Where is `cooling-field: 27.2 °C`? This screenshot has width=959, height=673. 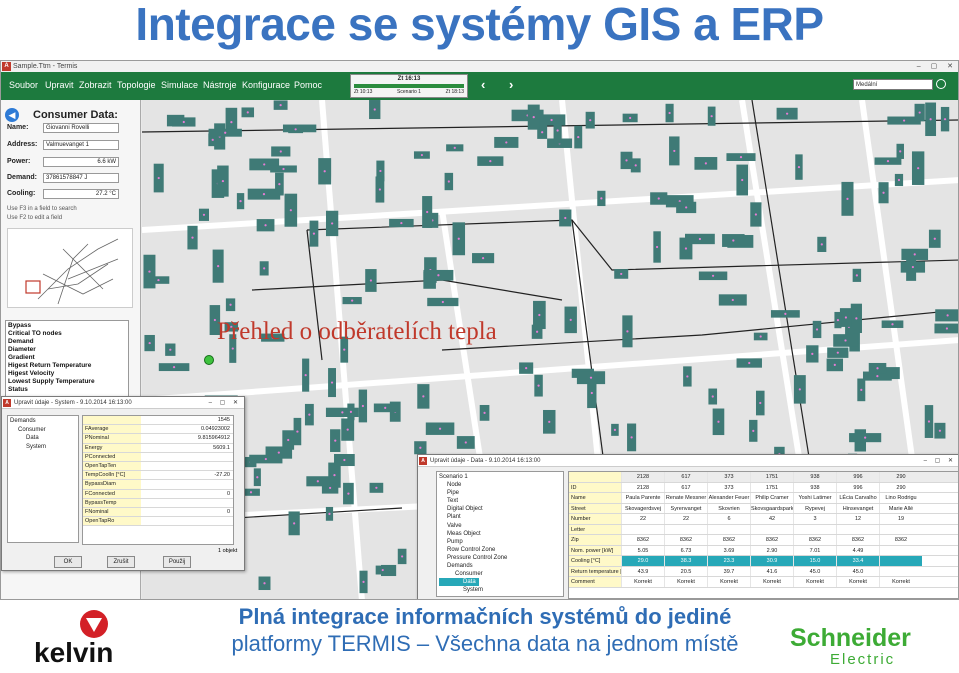
cooling-field: 27.2 °C is located at coordinates (81, 194).